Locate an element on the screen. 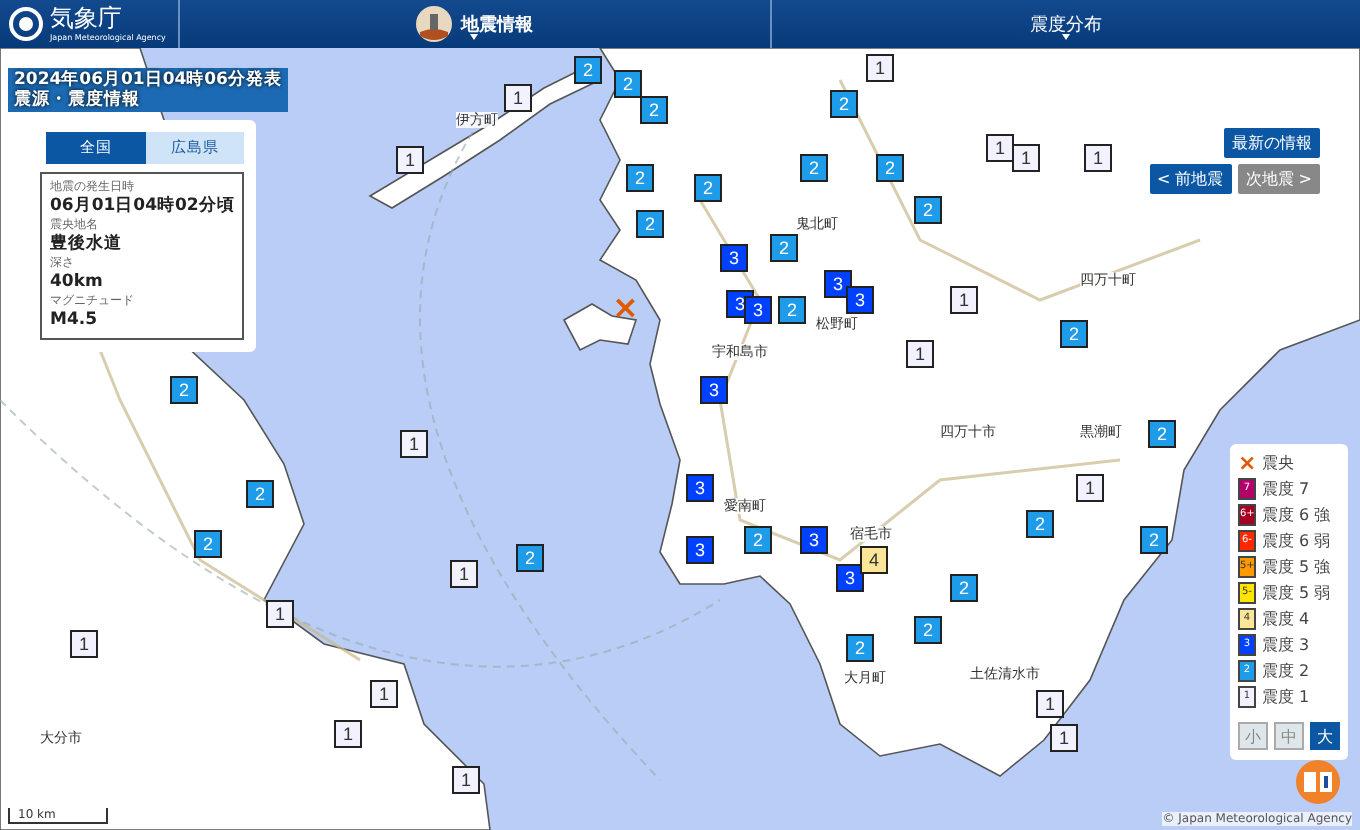 This screenshot has width=1360, height=830. legend-label: 震央 is located at coordinates (1278, 464).